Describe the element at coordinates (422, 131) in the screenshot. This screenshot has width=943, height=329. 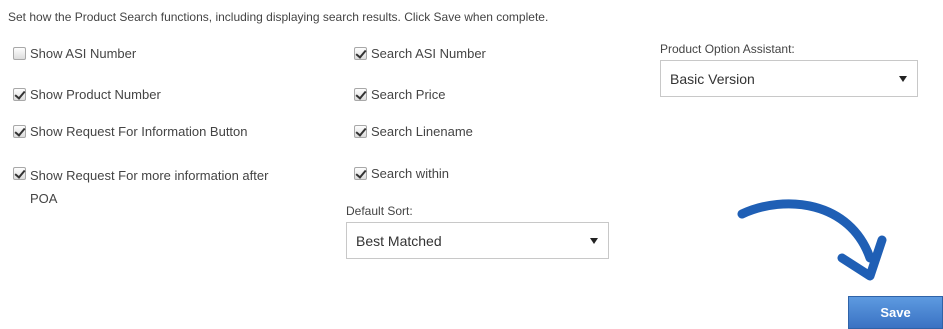
I see `search-linename-label: Search Linename` at that location.